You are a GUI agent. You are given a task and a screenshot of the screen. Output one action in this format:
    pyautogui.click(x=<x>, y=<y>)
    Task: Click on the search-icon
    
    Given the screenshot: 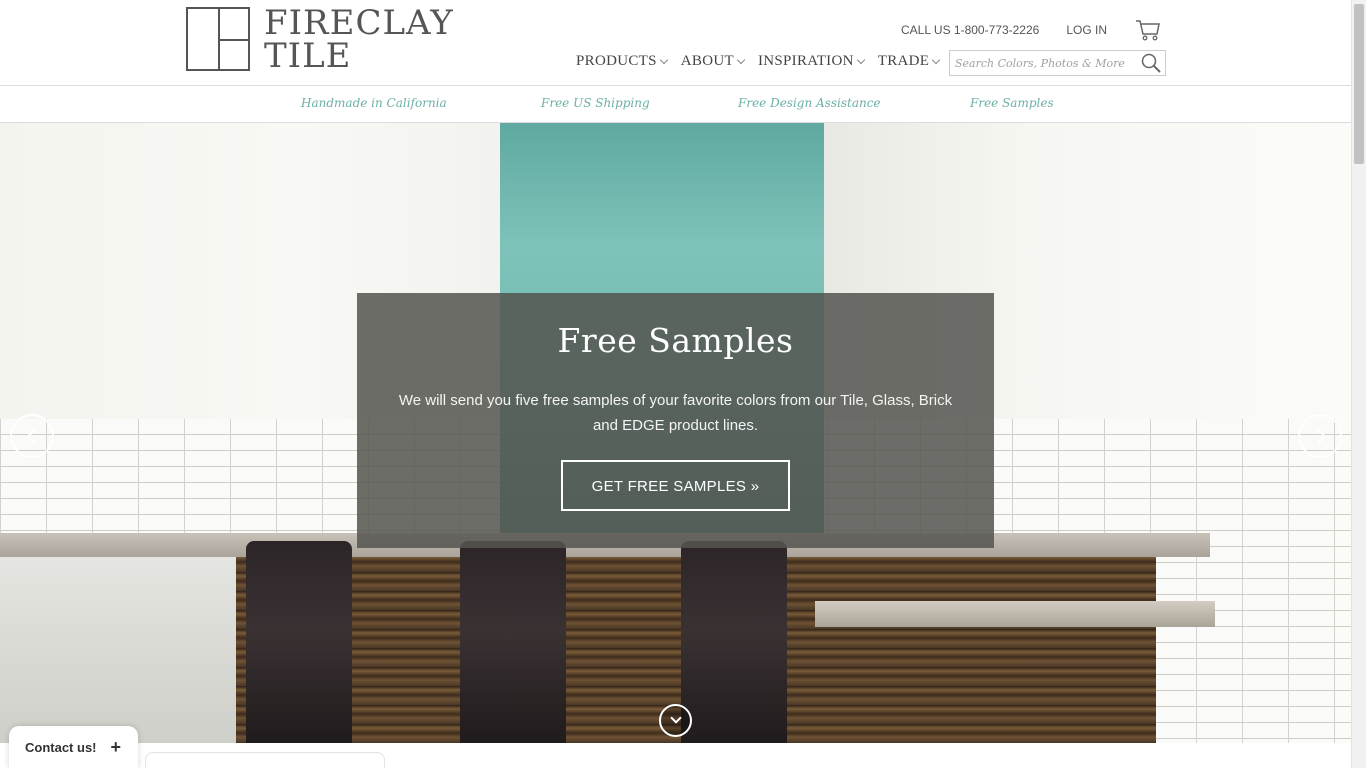 What is the action you would take?
    pyautogui.click(x=1151, y=63)
    